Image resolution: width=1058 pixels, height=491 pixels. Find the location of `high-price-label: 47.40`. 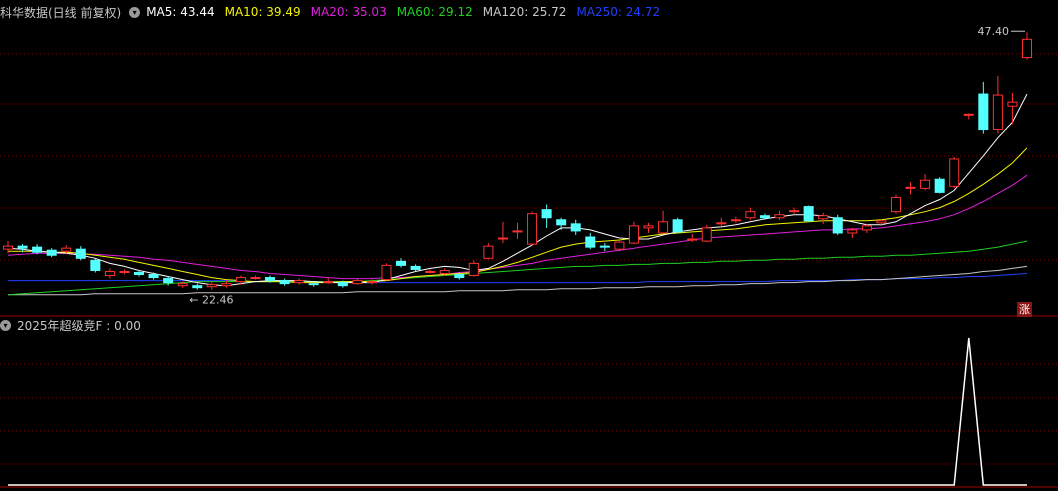

high-price-label: 47.40 is located at coordinates (994, 31).